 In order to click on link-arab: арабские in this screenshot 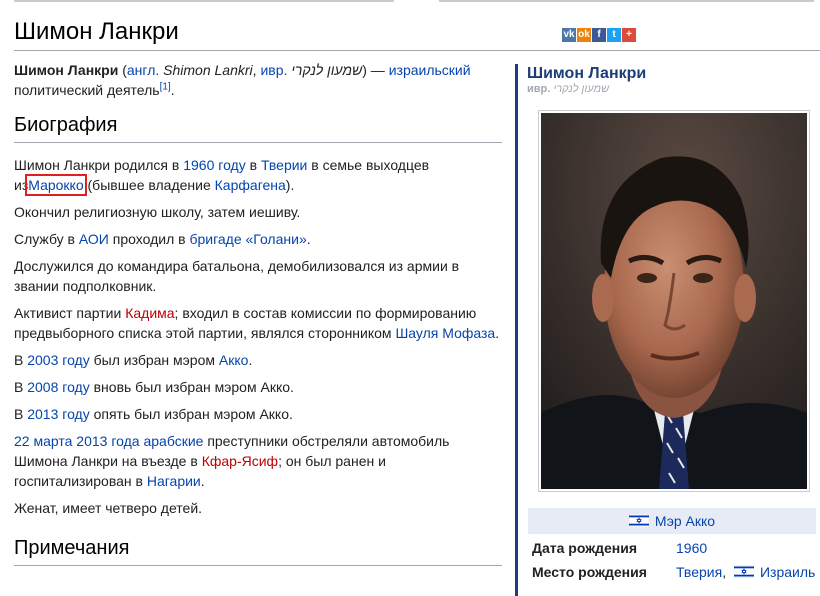, I will do `click(173, 441)`.